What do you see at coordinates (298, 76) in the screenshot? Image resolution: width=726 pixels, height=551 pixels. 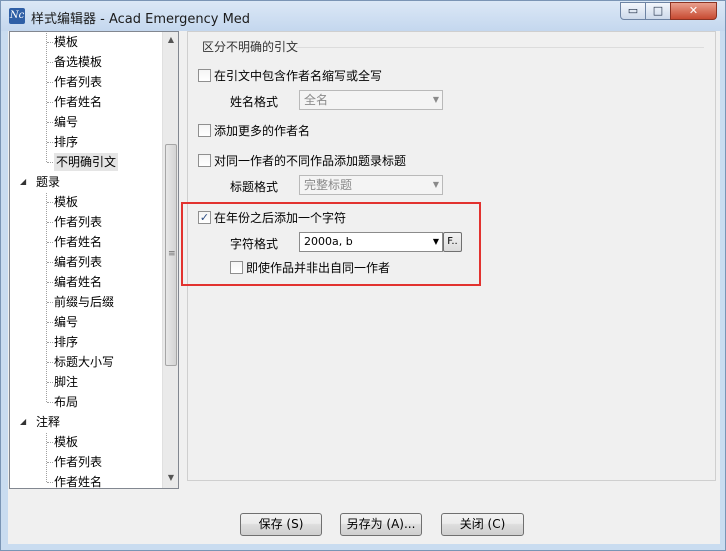 I see `include-initials-label: 在引文中包含作者名缩写或全写` at bounding box center [298, 76].